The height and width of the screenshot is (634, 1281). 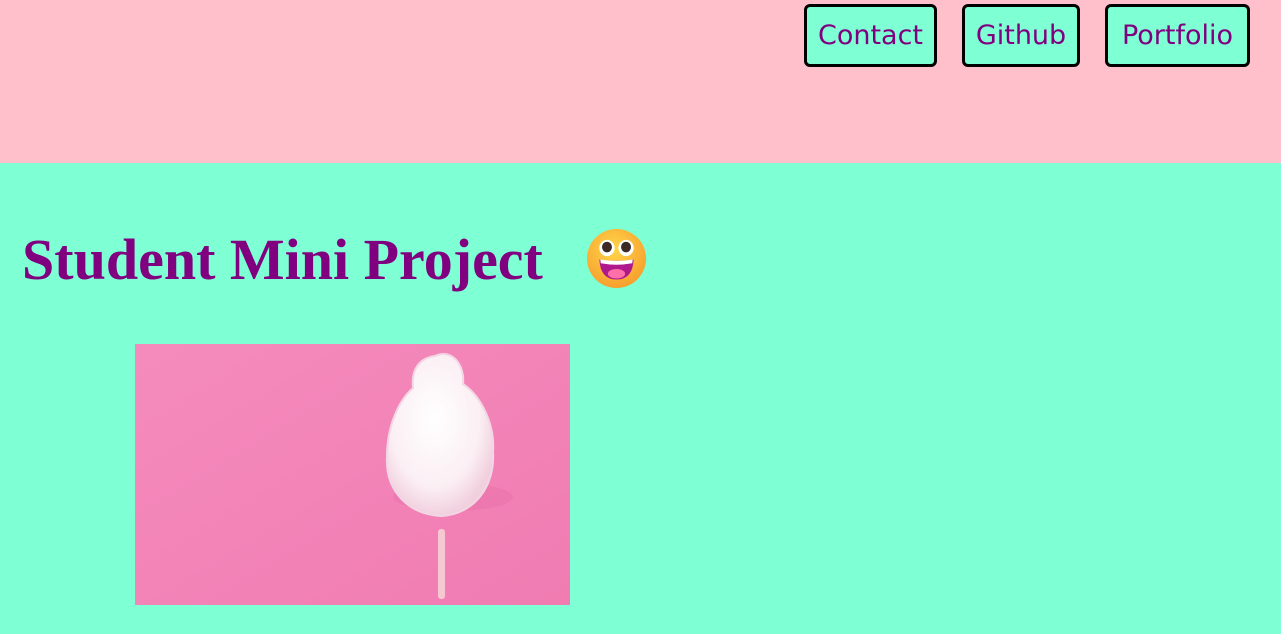 What do you see at coordinates (282, 259) in the screenshot?
I see `page-title: Student Mini Project` at bounding box center [282, 259].